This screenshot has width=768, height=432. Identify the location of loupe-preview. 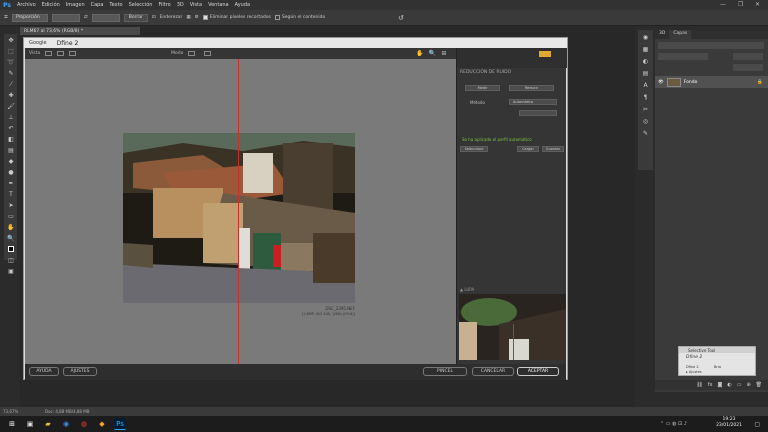
(512, 327).